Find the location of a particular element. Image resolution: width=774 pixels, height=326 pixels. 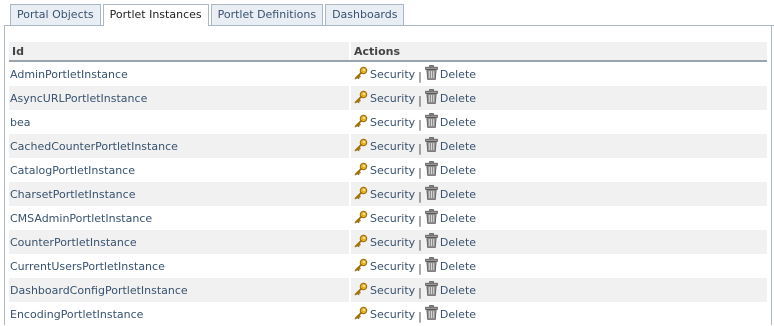

tab-portlet-instances: Portlet Instances is located at coordinates (155, 15).